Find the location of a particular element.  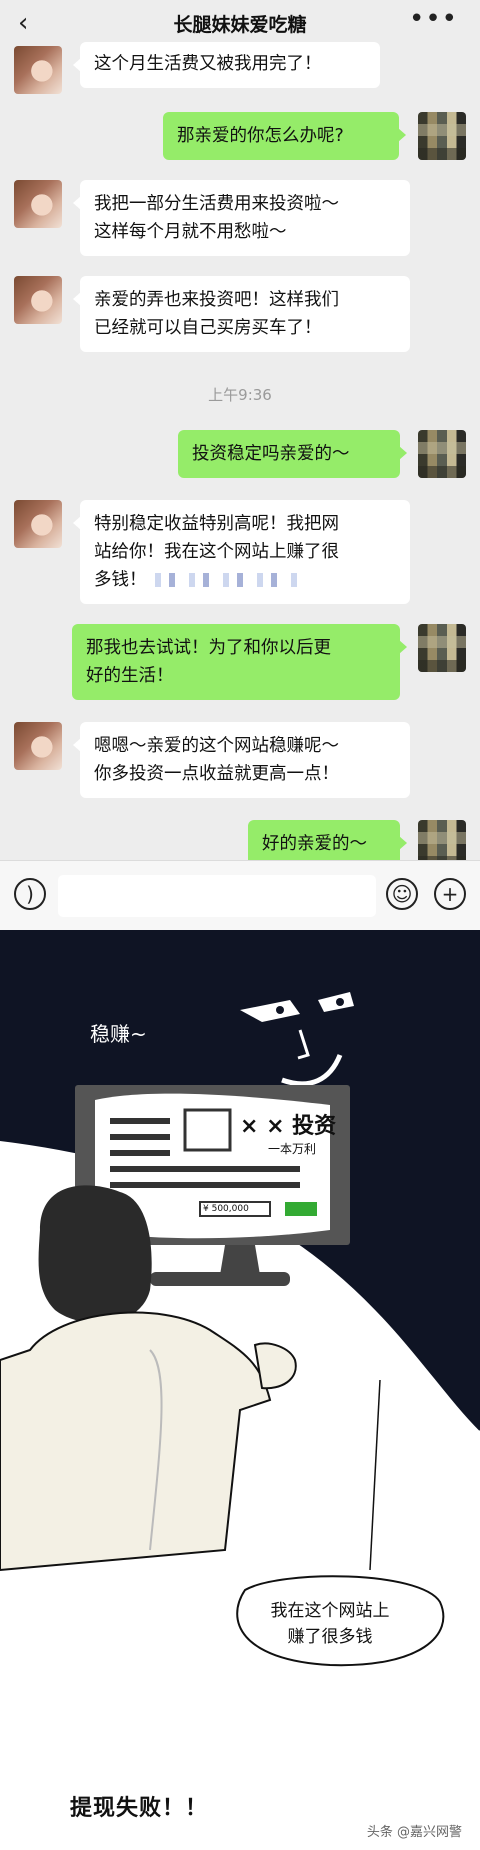

speech-line: 赚了很多钱 is located at coordinates (330, 1637).